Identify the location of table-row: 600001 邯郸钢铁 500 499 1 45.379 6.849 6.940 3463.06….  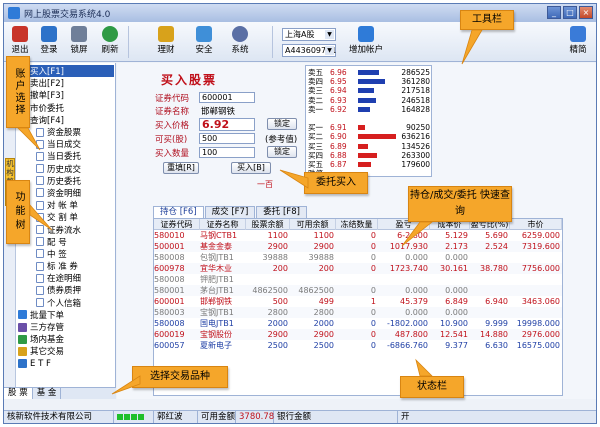
(358, 301).